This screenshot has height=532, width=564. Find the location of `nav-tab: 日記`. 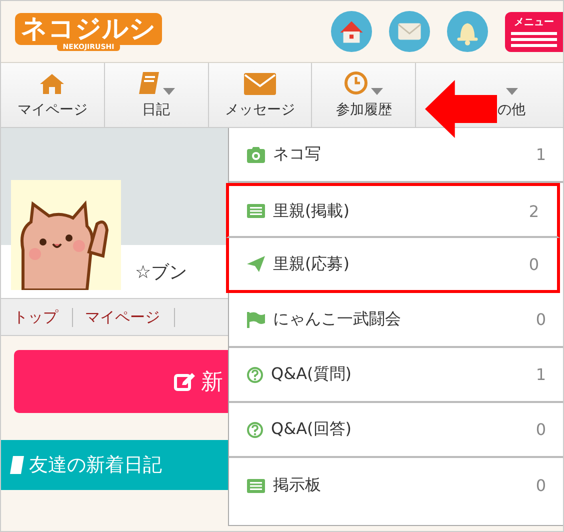

nav-tab: 日記 is located at coordinates (156, 95).